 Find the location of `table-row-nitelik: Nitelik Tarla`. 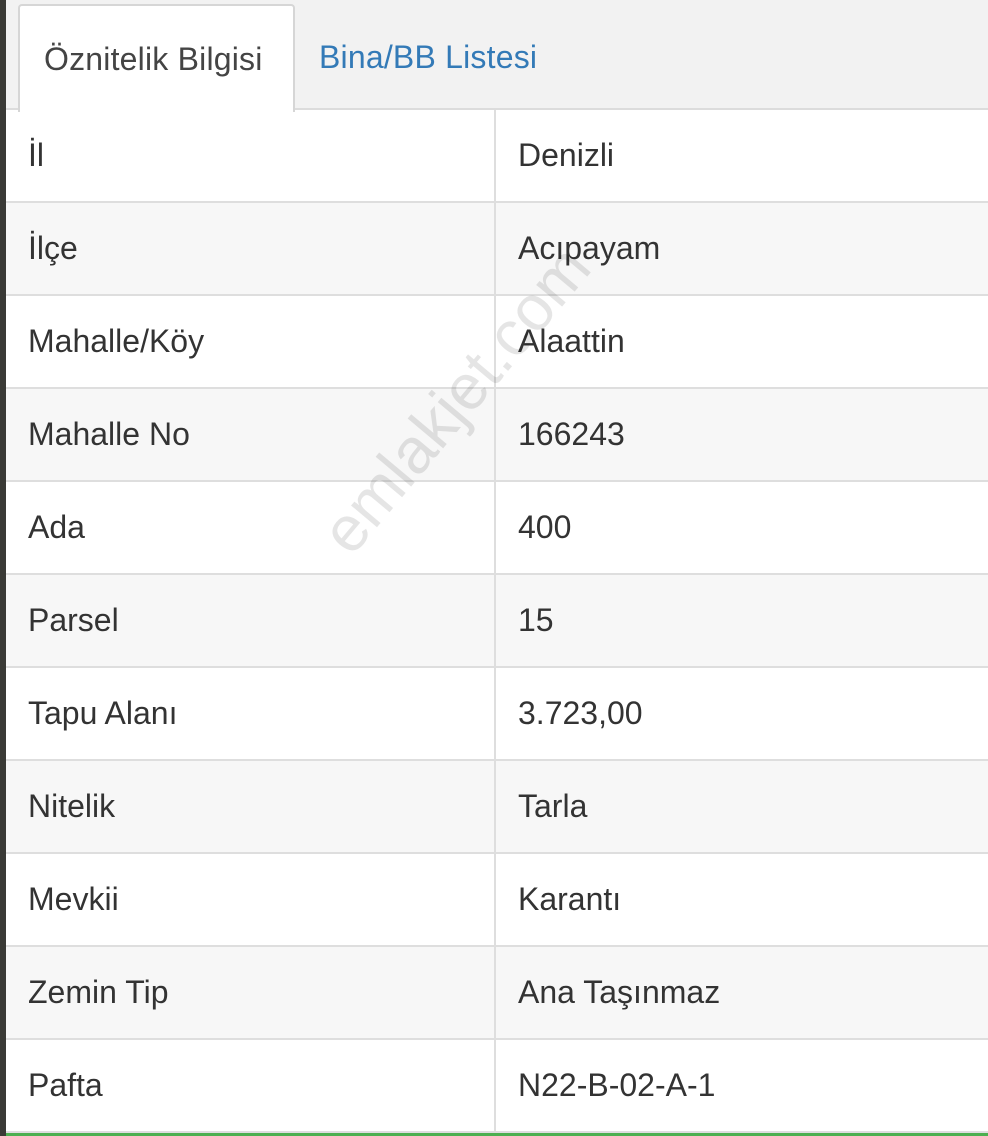

table-row-nitelik: Nitelik Tarla is located at coordinates (497, 807).